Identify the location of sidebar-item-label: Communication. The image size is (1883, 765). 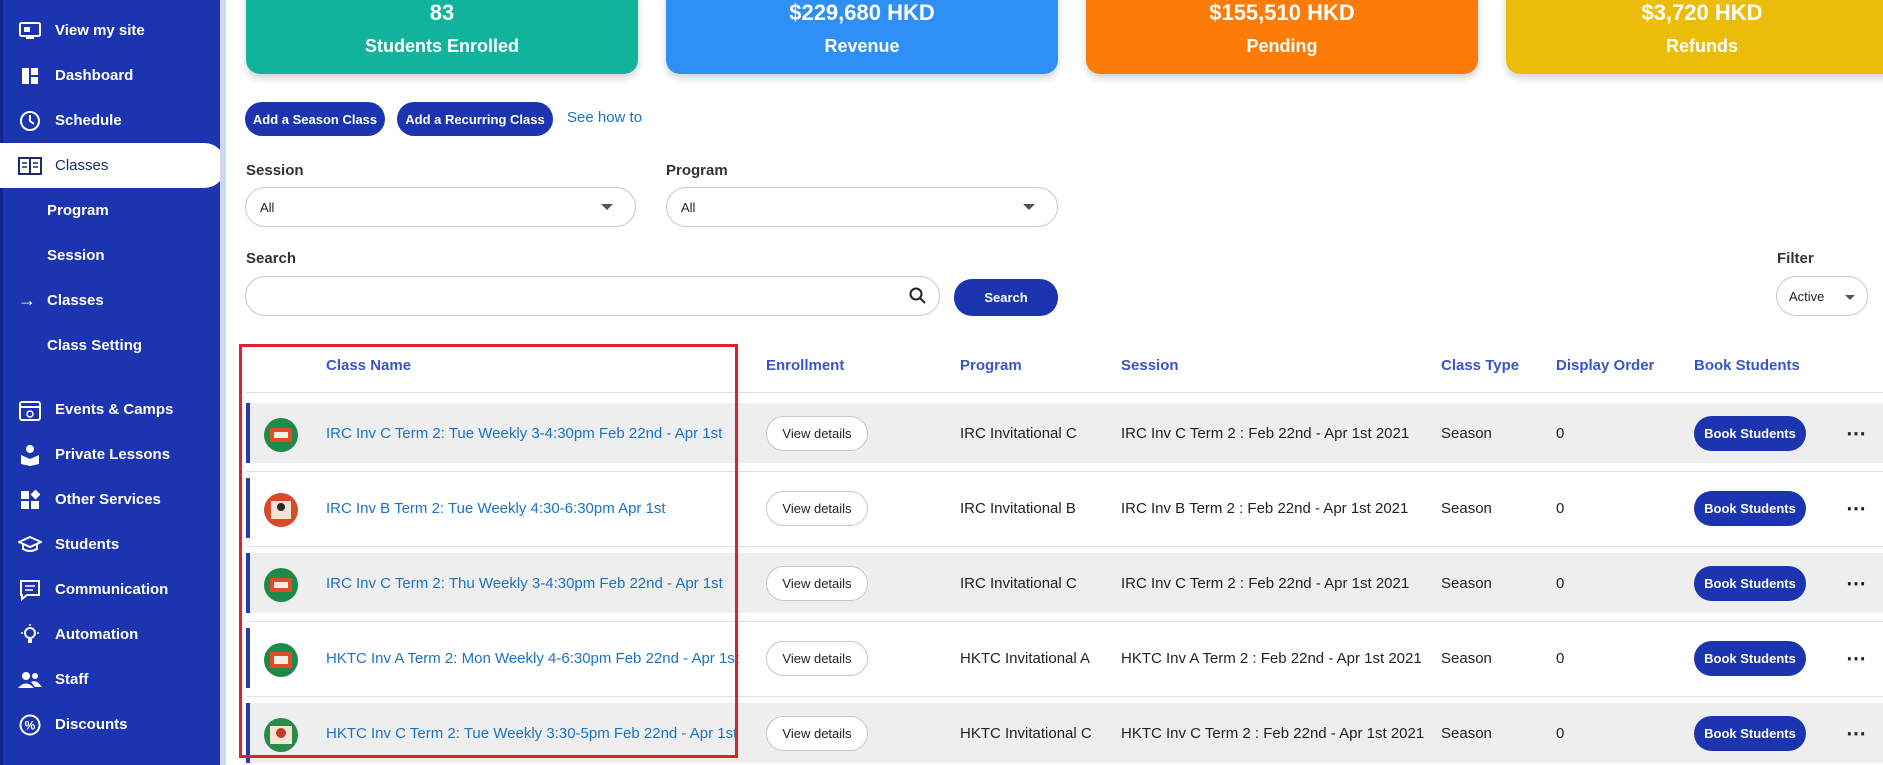
(112, 589).